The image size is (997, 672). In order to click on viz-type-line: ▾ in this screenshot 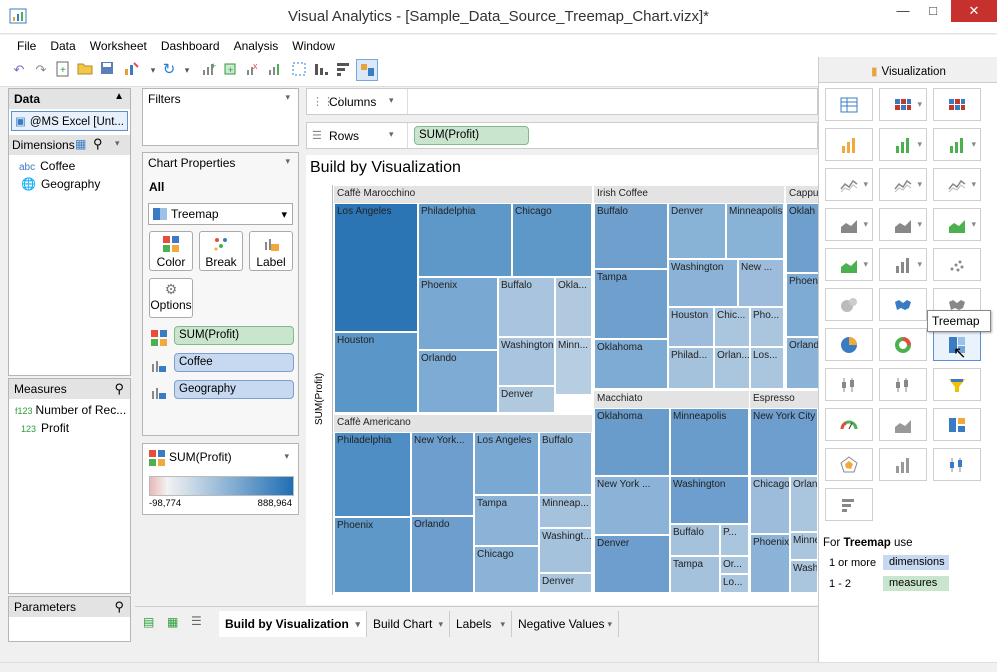, I will do `click(849, 184)`.